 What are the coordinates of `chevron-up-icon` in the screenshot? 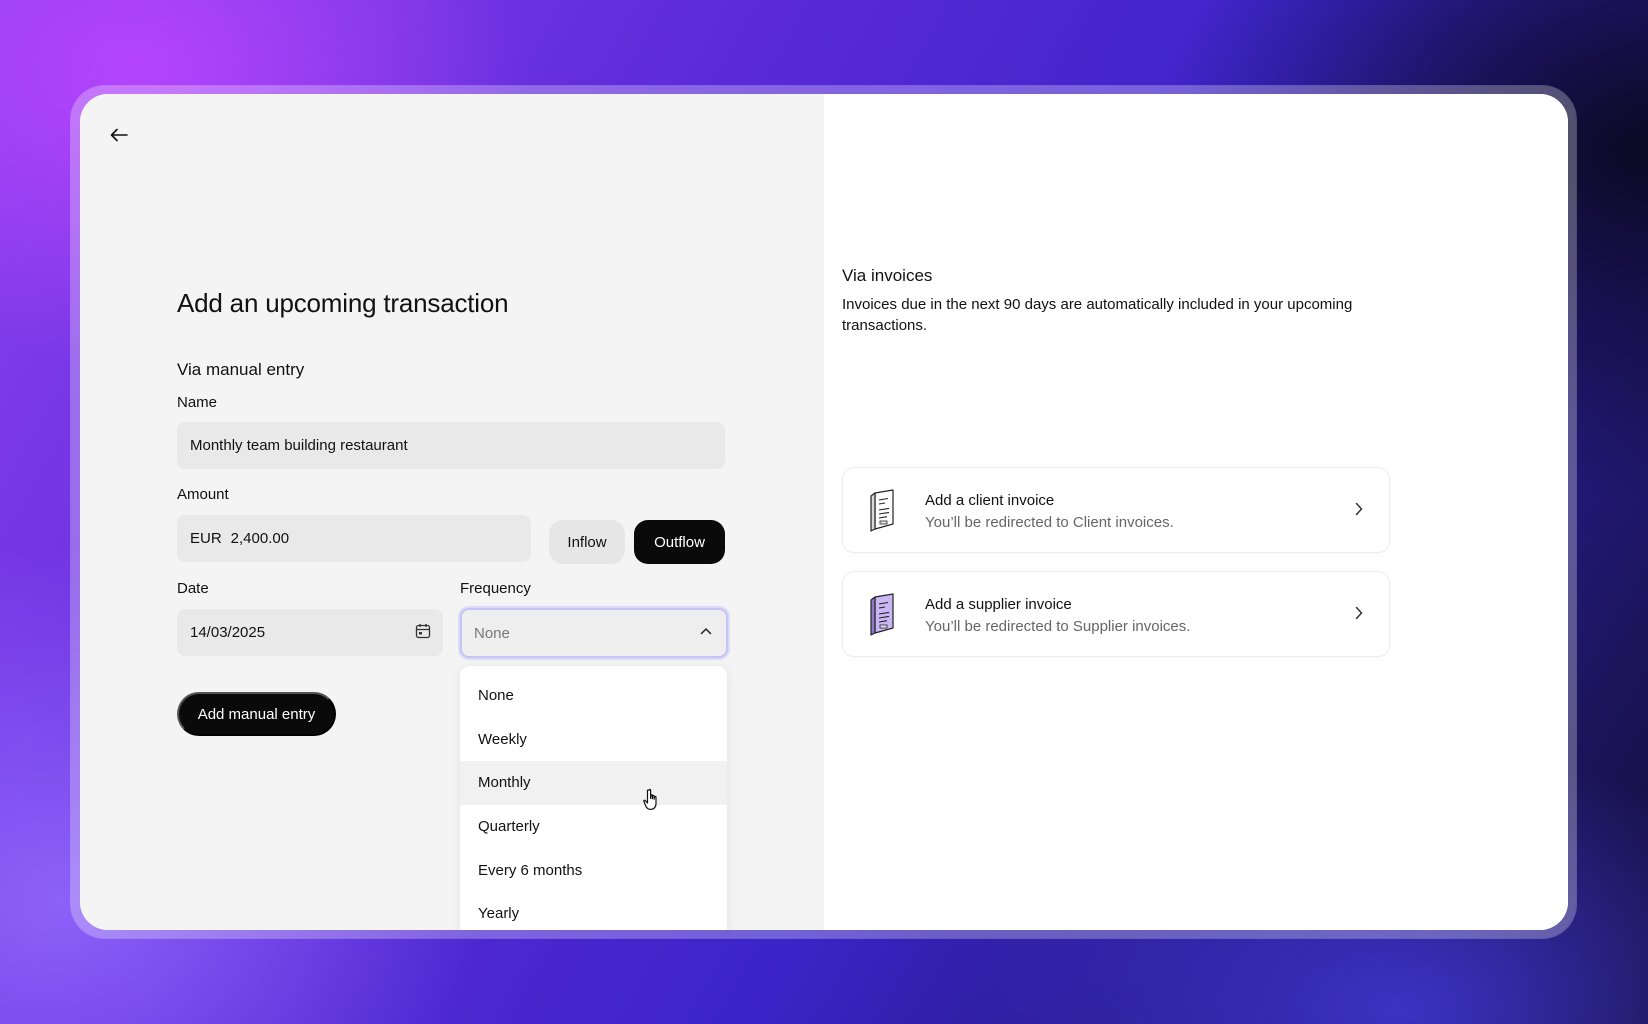 It's located at (706, 631).